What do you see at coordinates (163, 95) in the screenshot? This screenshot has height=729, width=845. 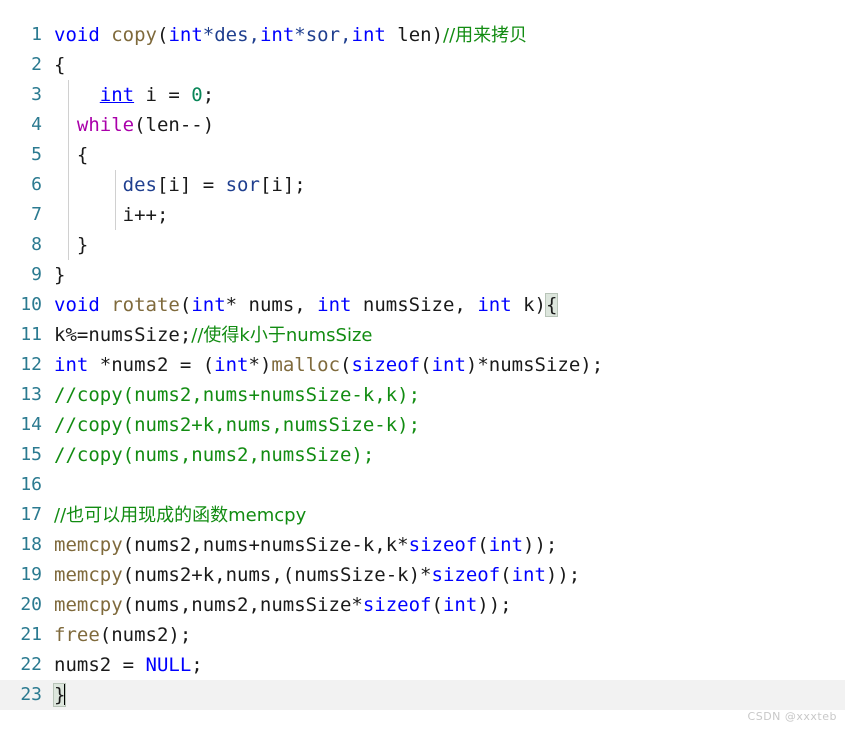 I see `code-token: i =` at bounding box center [163, 95].